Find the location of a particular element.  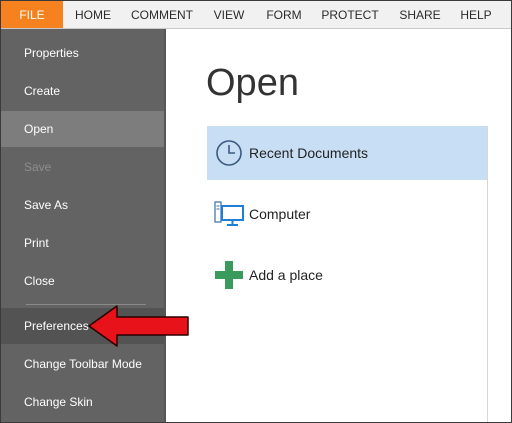

sidebar-item-change-skin: Change Skin is located at coordinates (82, 402).